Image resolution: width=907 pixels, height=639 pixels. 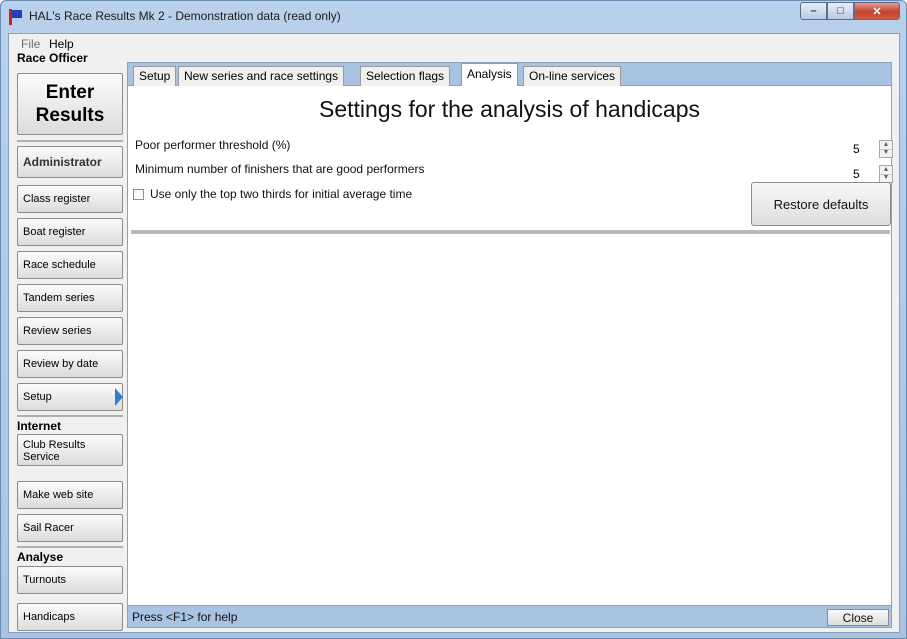 I want to click on tab-analysis: Analysis, so click(x=489, y=75).